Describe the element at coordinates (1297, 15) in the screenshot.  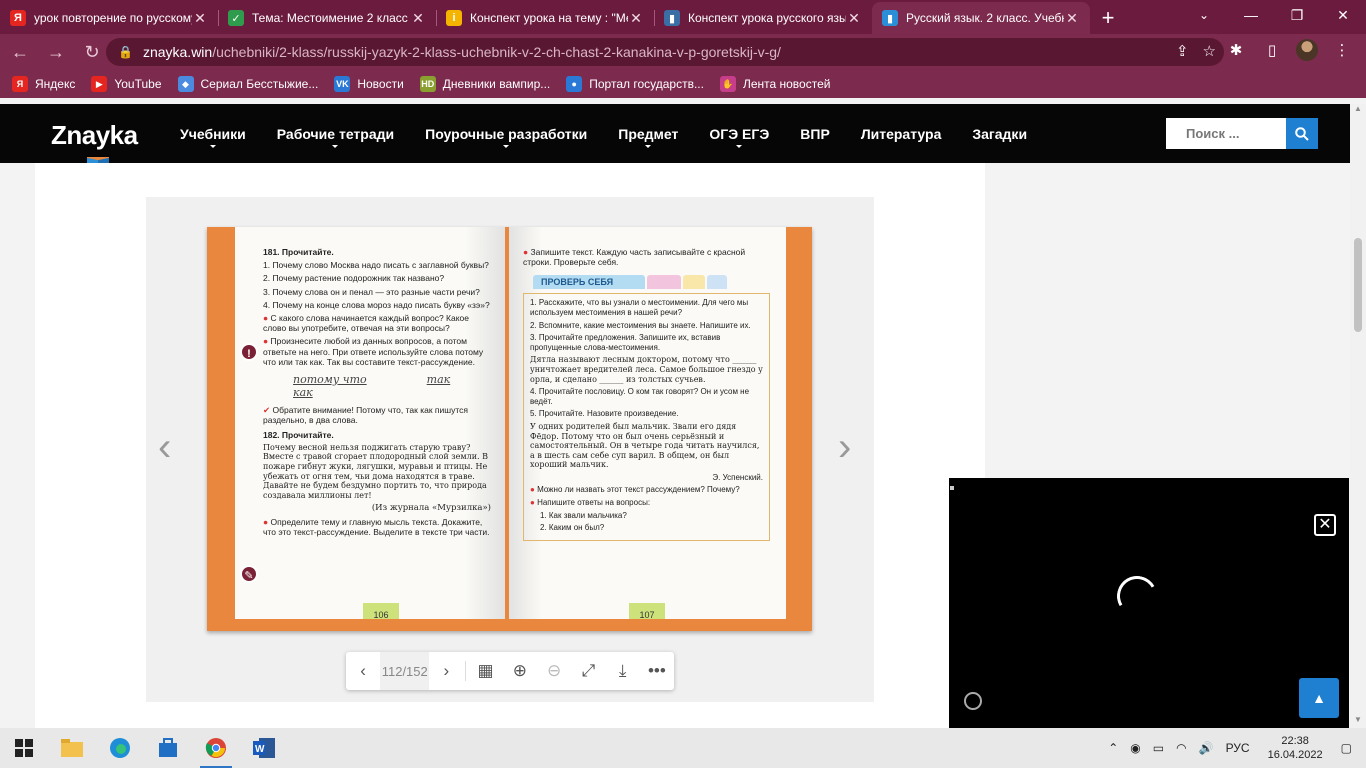
I see `restore-icon: ❐` at that location.